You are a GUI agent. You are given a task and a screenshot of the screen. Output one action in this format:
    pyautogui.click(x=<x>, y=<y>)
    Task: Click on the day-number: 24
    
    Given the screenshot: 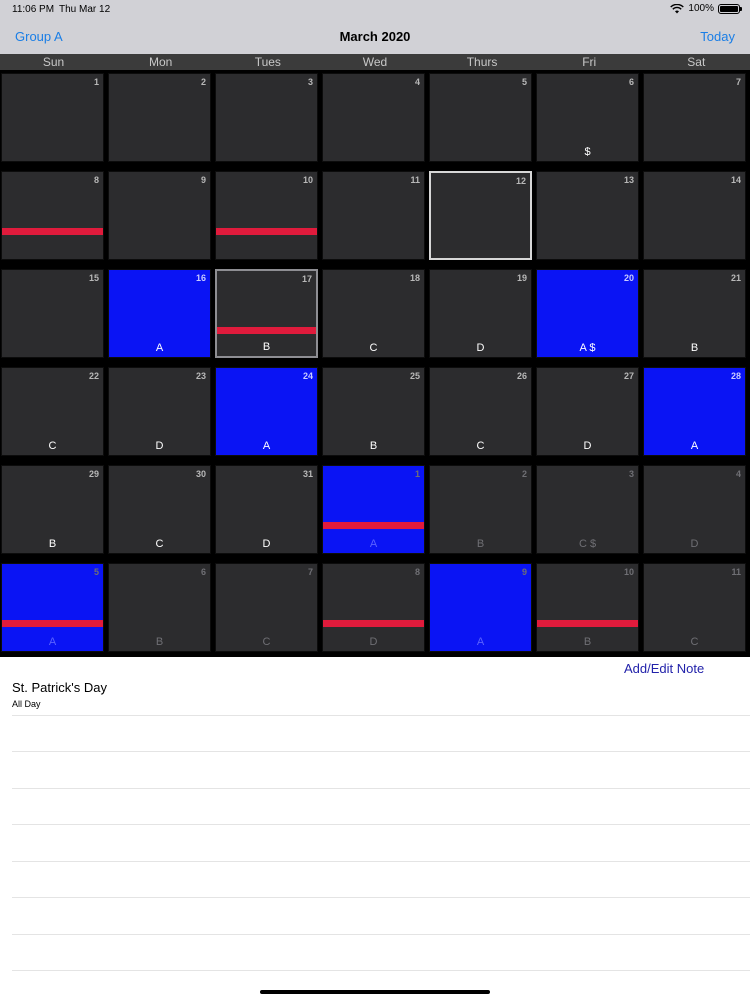 What is the action you would take?
    pyautogui.click(x=307, y=376)
    